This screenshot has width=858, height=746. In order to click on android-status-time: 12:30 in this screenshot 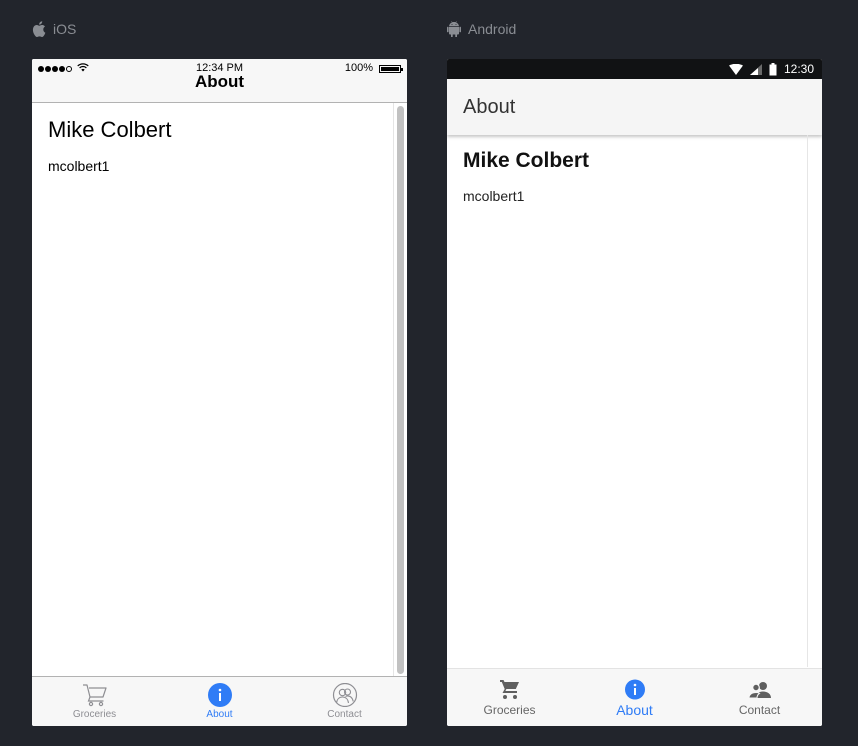, I will do `click(798, 69)`.